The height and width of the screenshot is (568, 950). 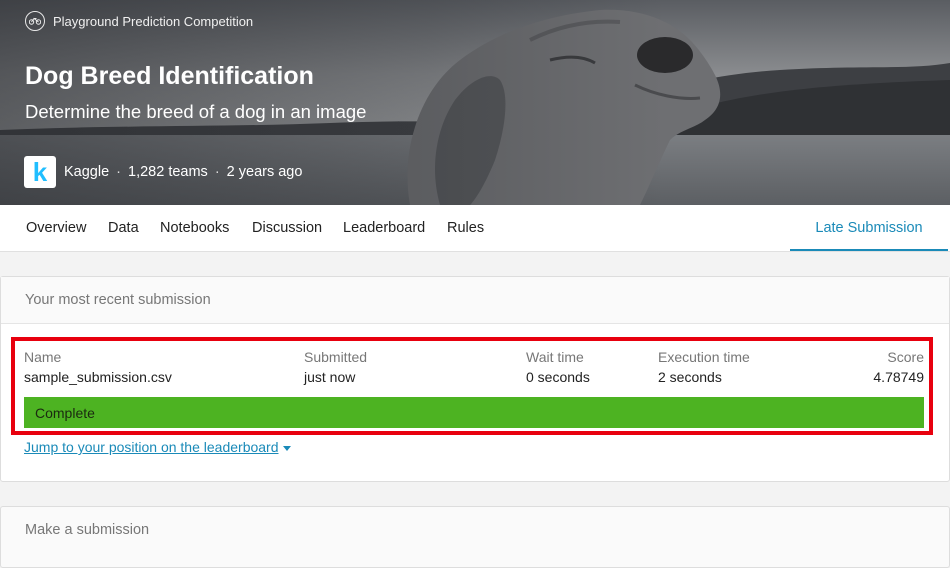 What do you see at coordinates (336, 357) in the screenshot?
I see `column-header-submitted: Submitted` at bounding box center [336, 357].